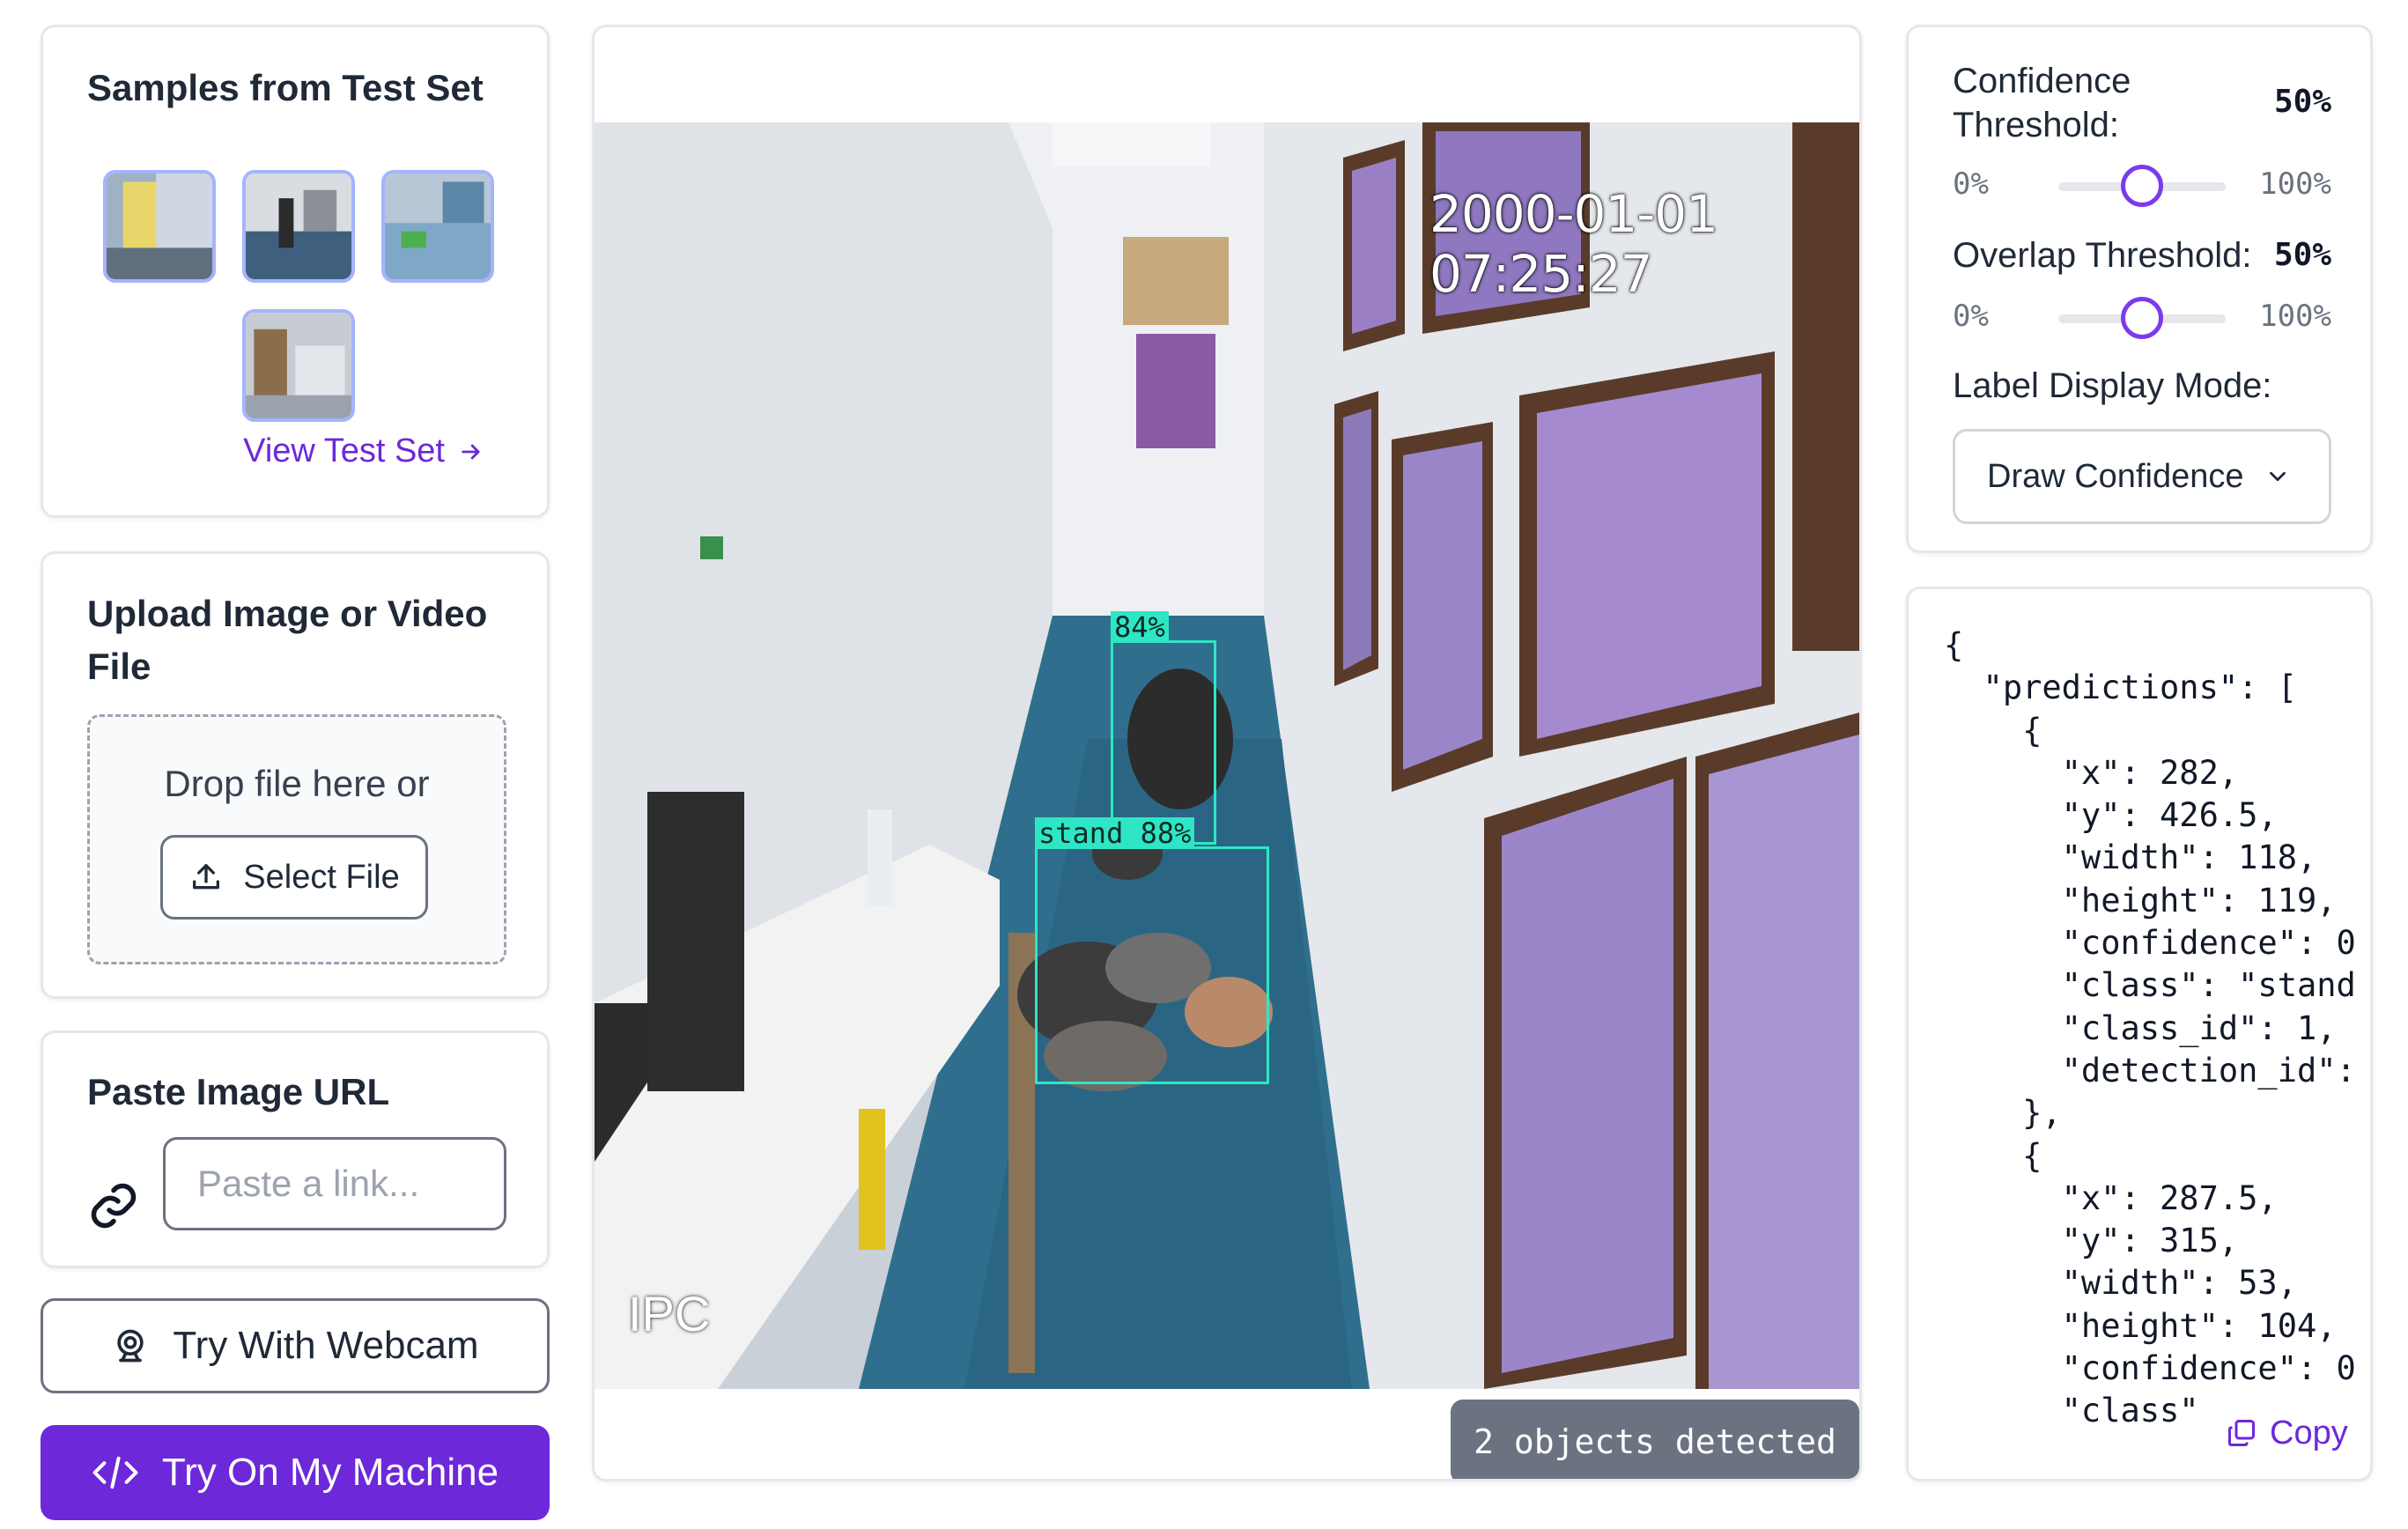 Image resolution: width=2408 pixels, height=1529 pixels. I want to click on confidence-slider-row: 0% 100%, so click(2142, 185).